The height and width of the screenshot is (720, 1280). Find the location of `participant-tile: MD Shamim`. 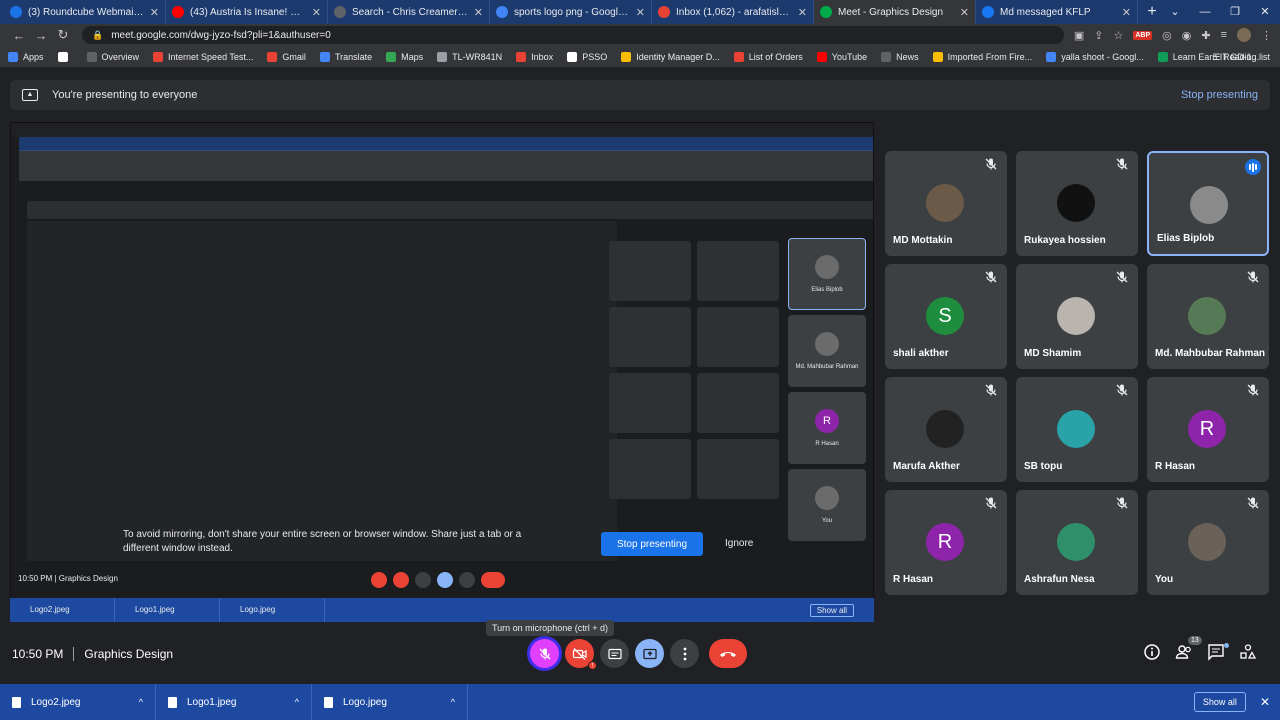

participant-tile: MD Shamim is located at coordinates (1077, 316).